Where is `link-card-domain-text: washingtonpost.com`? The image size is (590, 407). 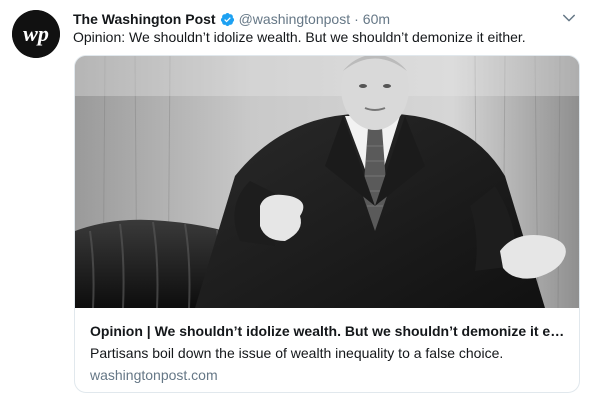
link-card-domain-text: washingtonpost.com is located at coordinates (154, 375).